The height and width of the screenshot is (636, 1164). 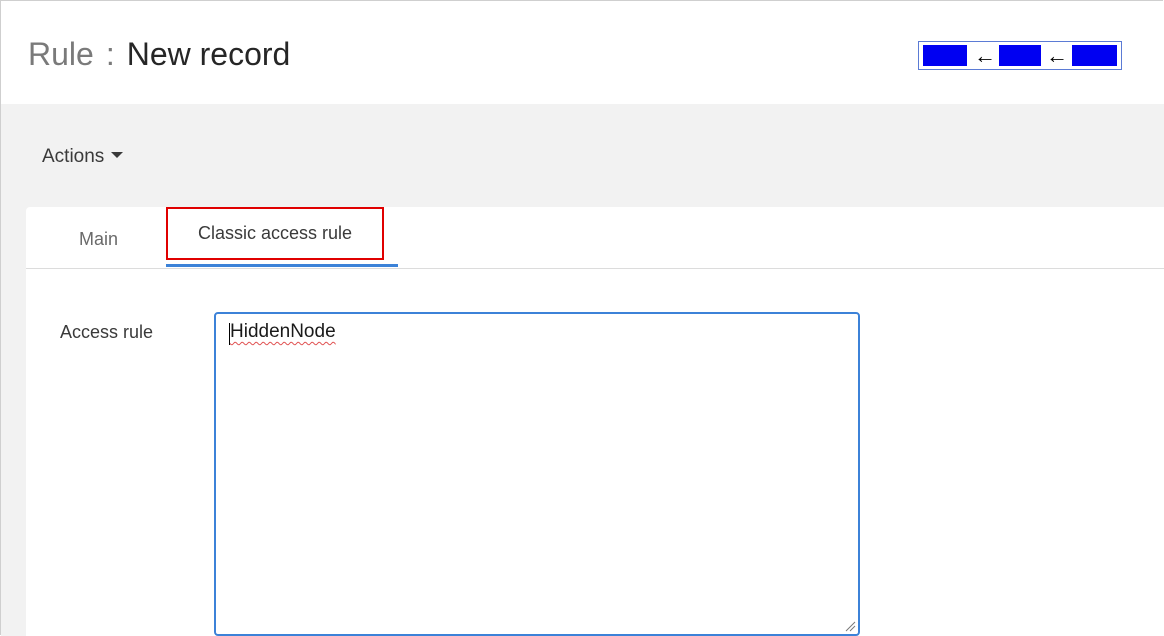 What do you see at coordinates (117, 154) in the screenshot?
I see `caret-down-icon` at bounding box center [117, 154].